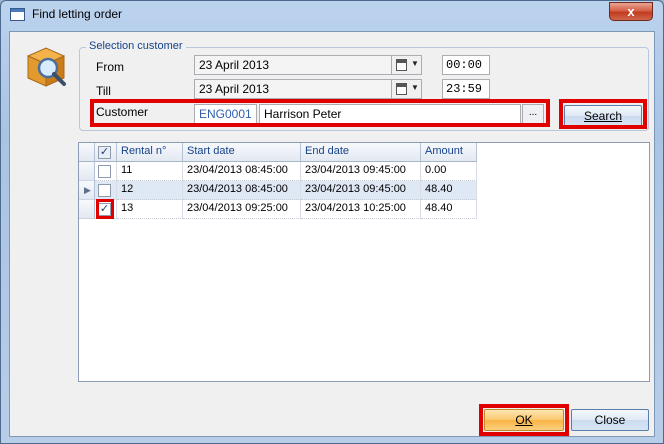 This screenshot has width=664, height=444. Describe the element at coordinates (320, 113) in the screenshot. I see `customer-highlight-box` at that location.